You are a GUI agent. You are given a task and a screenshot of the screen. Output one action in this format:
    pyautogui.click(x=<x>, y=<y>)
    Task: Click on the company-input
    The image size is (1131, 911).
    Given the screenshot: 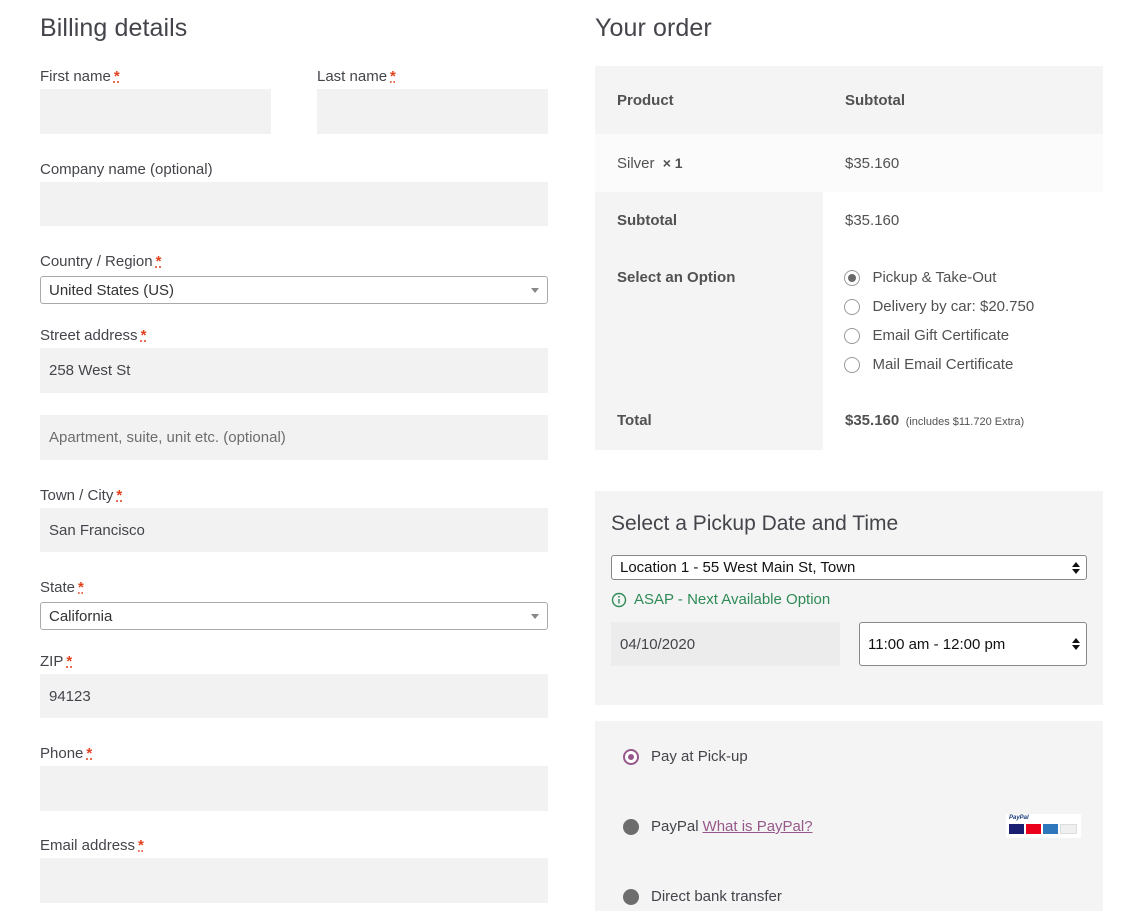 What is the action you would take?
    pyautogui.click(x=294, y=204)
    